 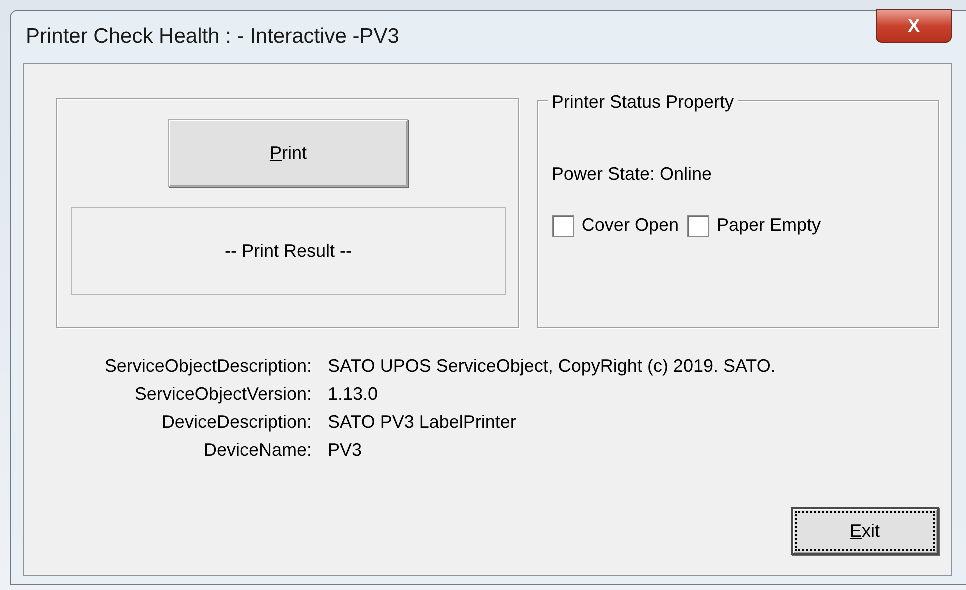 What do you see at coordinates (257, 450) in the screenshot?
I see `field-label: DeviceName:` at bounding box center [257, 450].